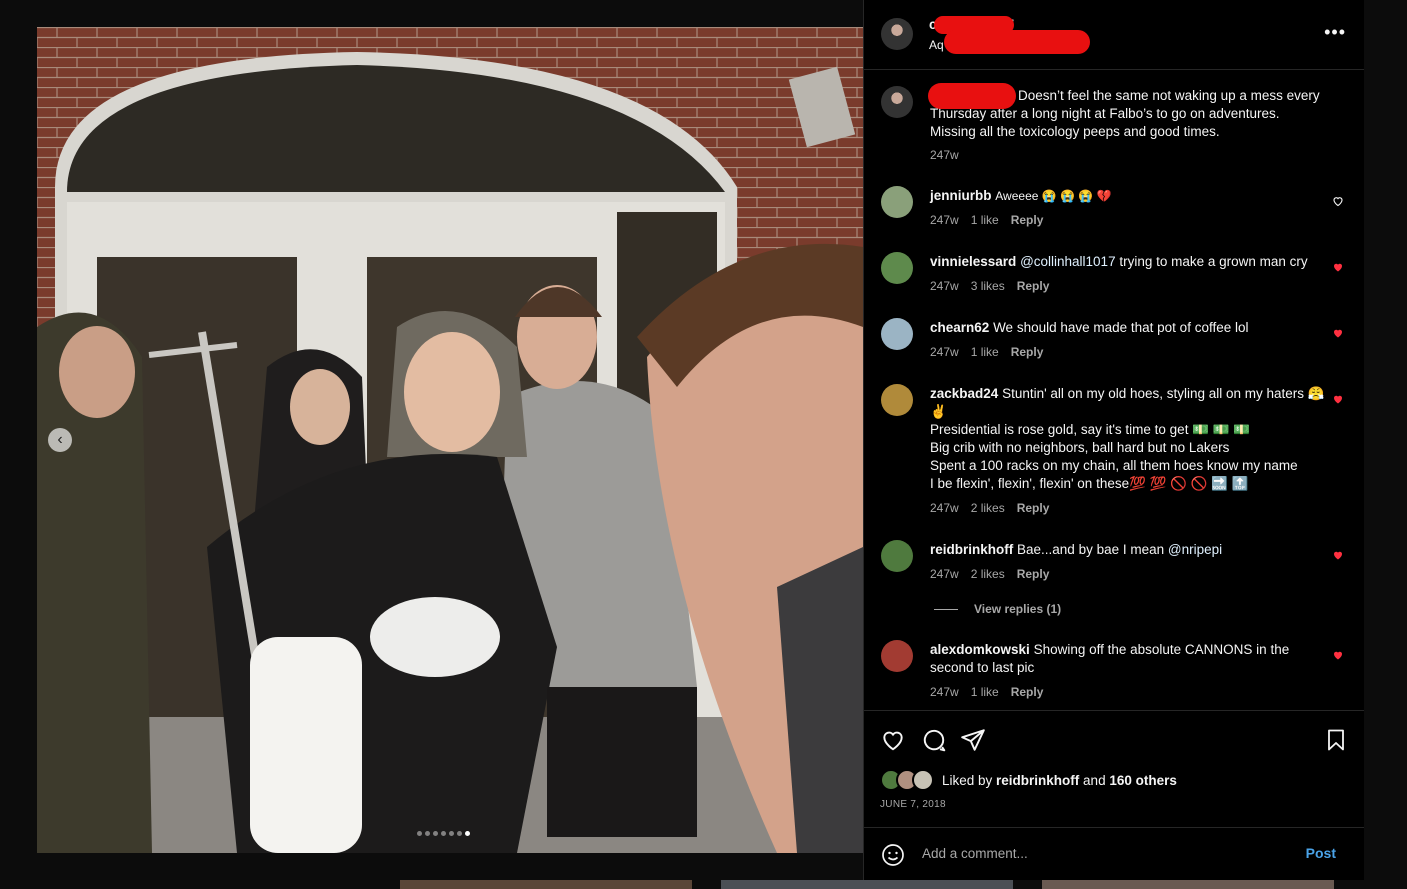 The height and width of the screenshot is (889, 1407). Describe the element at coordinates (959, 327) in the screenshot. I see `comment-username: chearn62` at that location.